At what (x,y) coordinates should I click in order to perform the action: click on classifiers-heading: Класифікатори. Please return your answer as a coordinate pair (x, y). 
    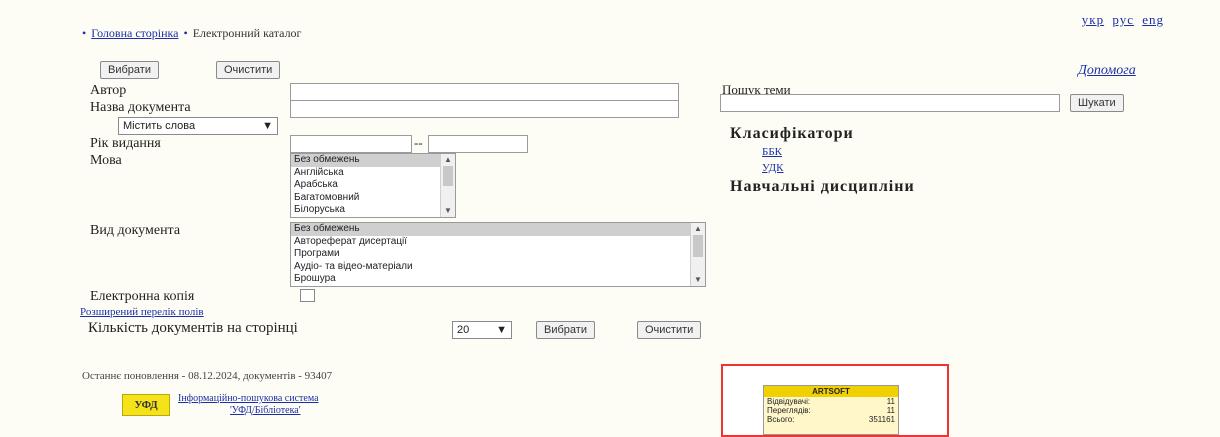
    Looking at the image, I should click on (792, 133).